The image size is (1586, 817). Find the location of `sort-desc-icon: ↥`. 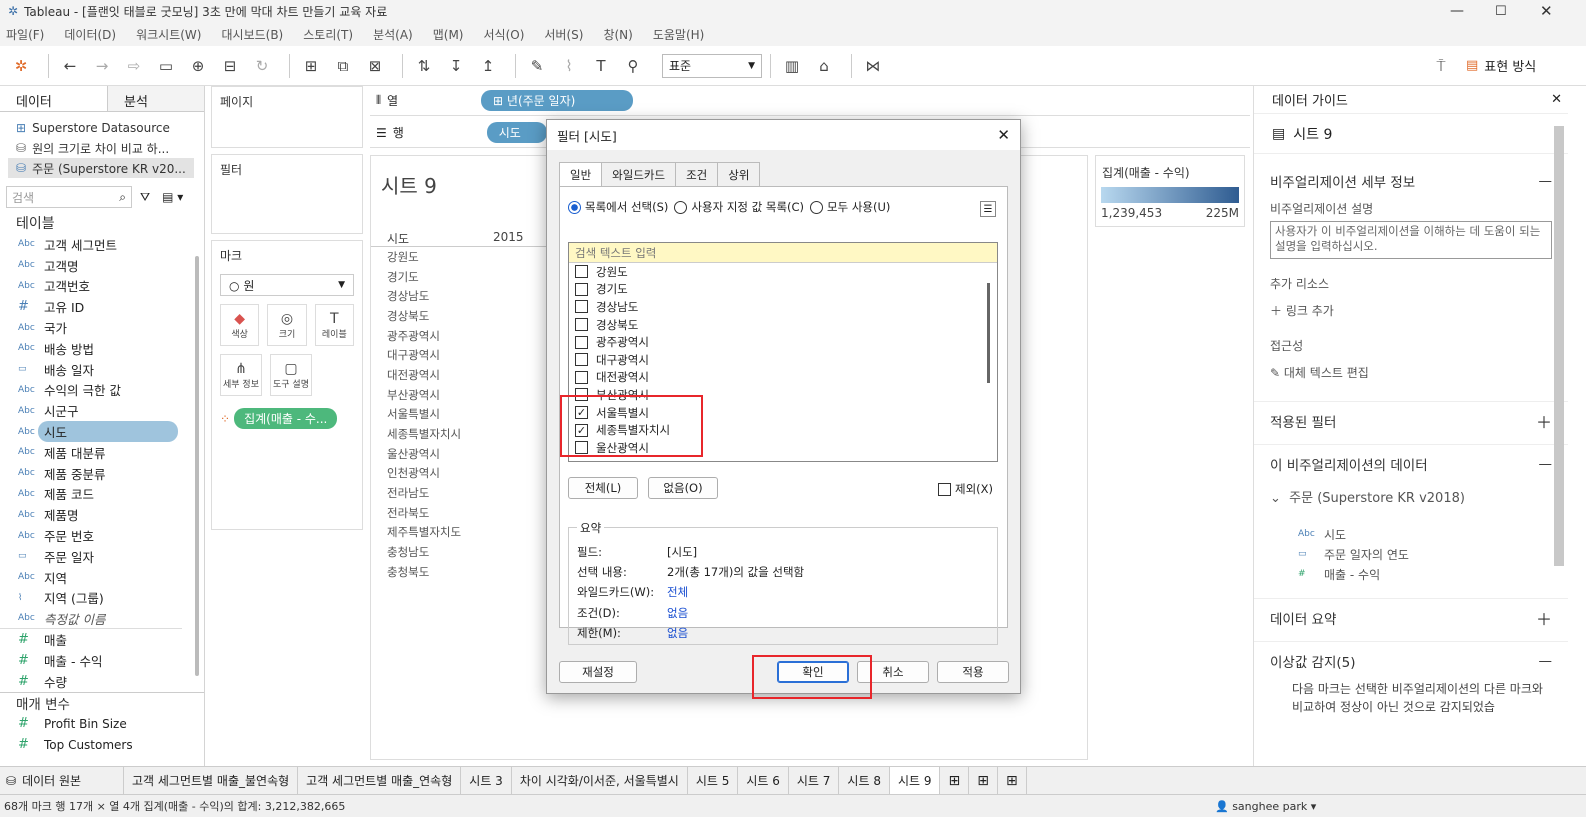

sort-desc-icon: ↥ is located at coordinates (488, 66).